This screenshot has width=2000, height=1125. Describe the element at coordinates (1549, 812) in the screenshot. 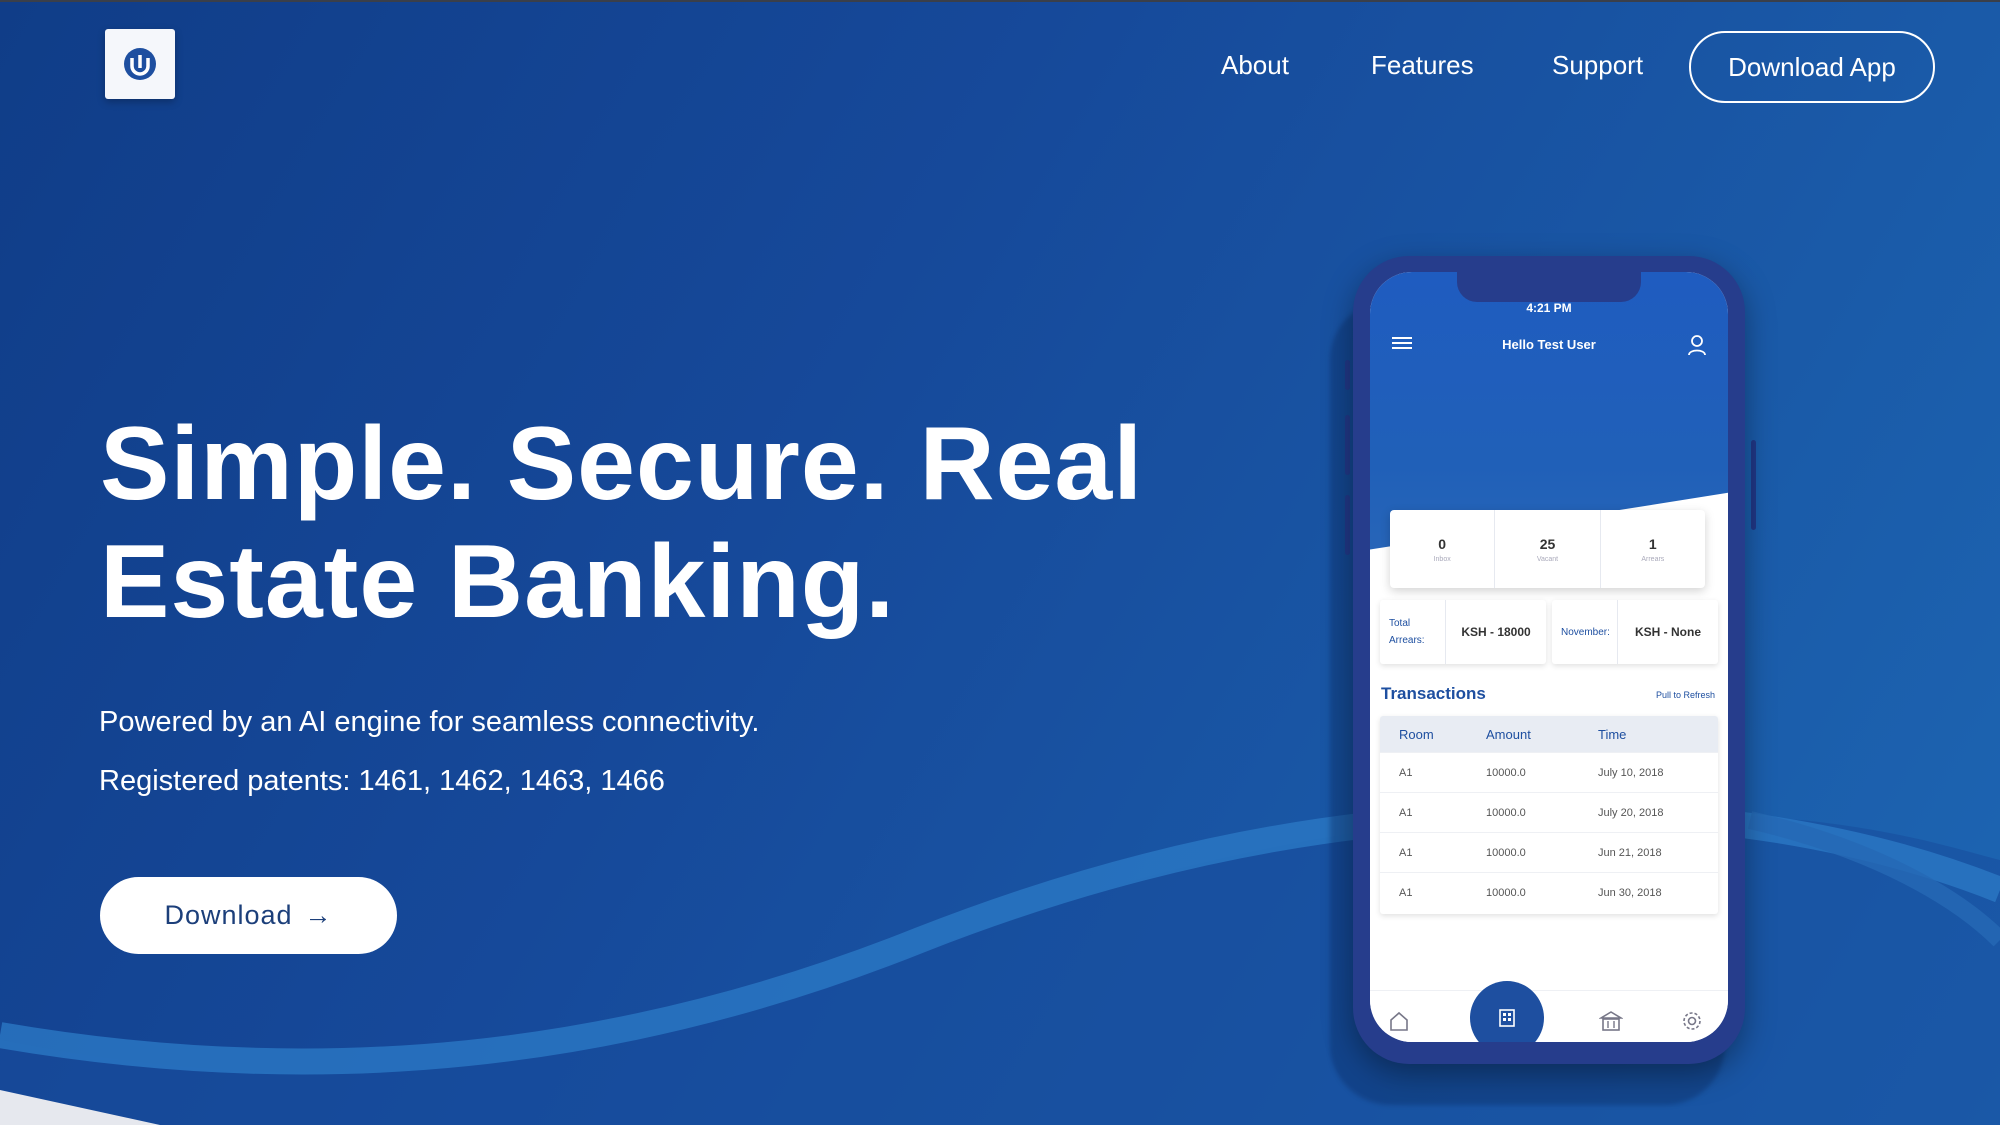

I see `table-row: A1 10000.0 July 20, 2018` at that location.